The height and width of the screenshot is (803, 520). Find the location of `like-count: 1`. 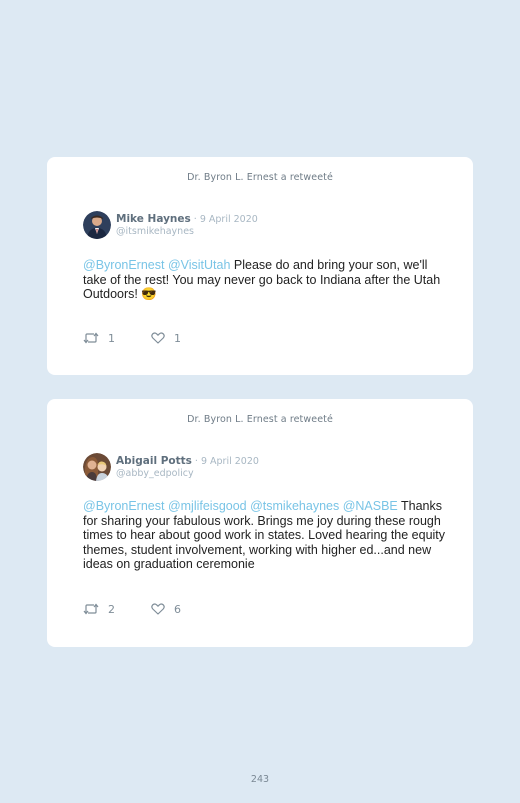

like-count: 1 is located at coordinates (177, 338).